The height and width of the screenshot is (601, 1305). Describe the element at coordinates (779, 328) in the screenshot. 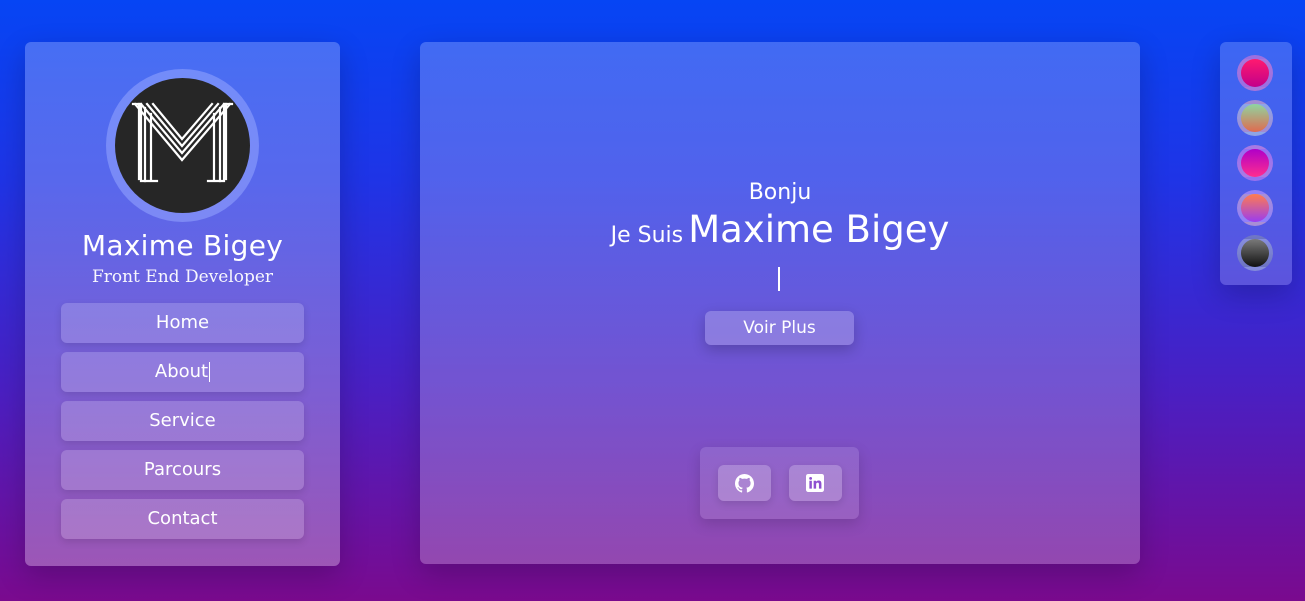

I see `voir-plus-button: Voir Plus` at that location.